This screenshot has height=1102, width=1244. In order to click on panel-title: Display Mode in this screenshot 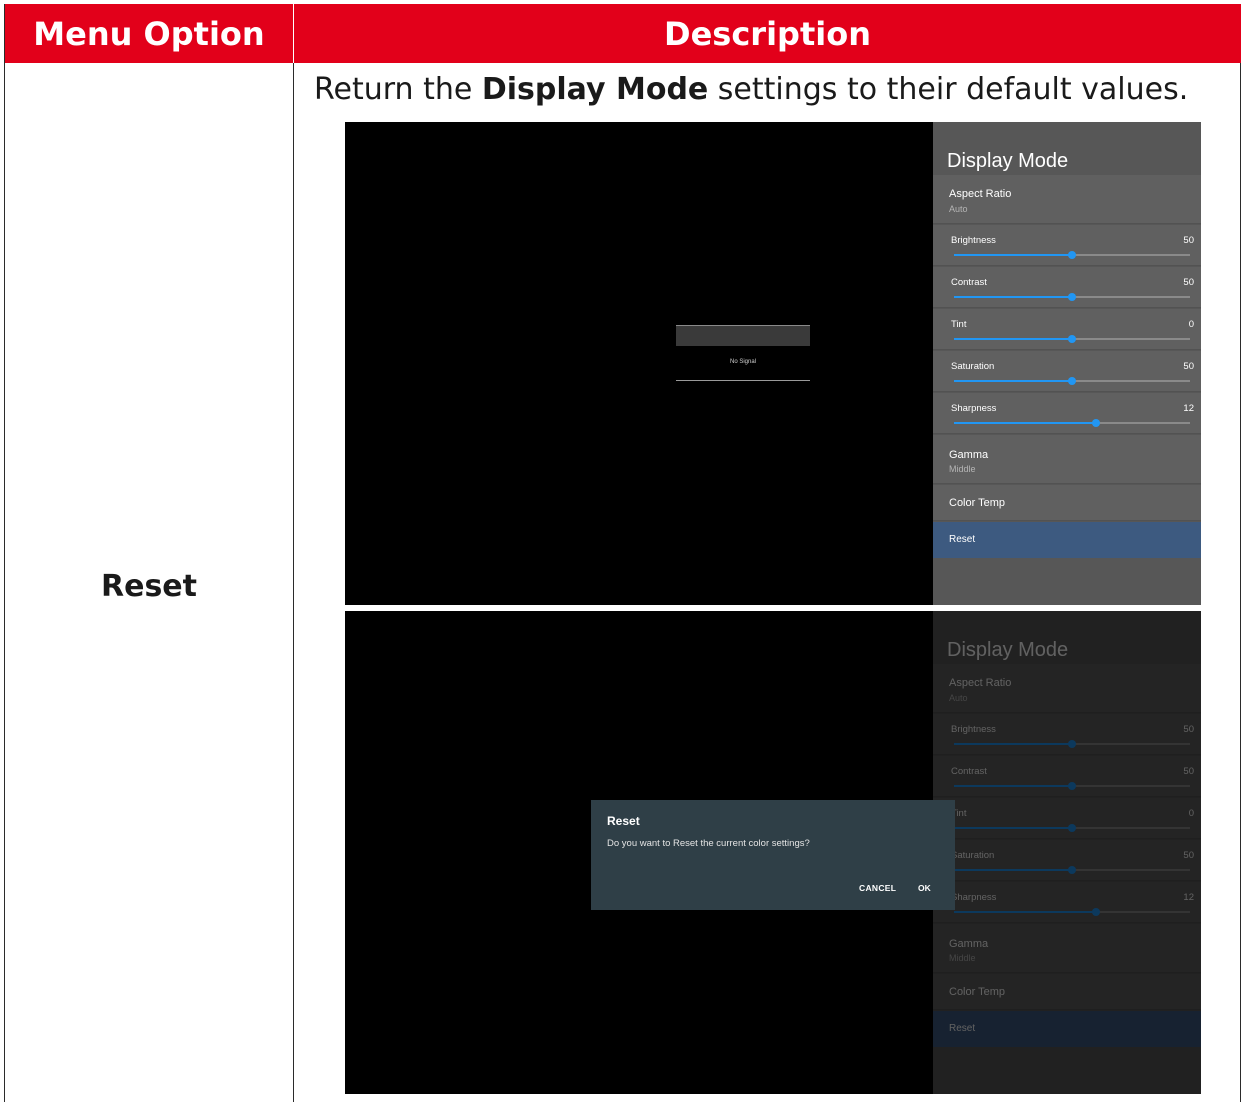, I will do `click(1008, 161)`.